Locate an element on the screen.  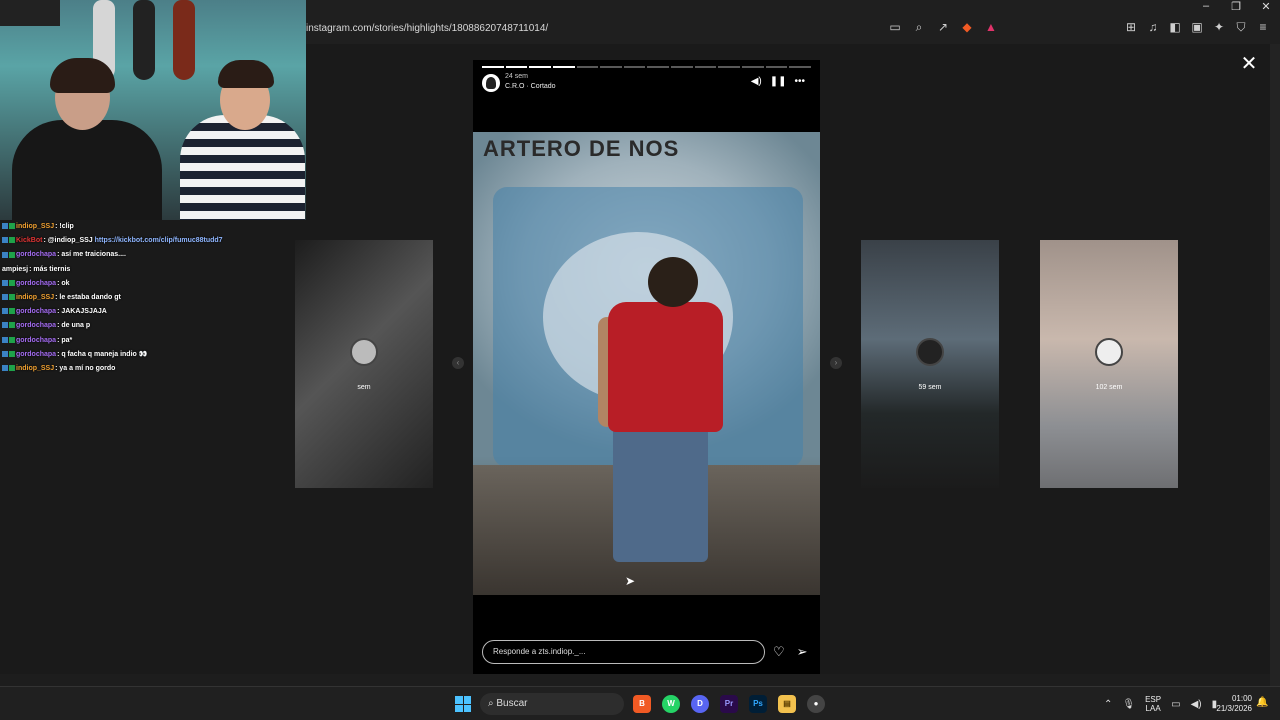
premiere-app-icon: Pr is located at coordinates (729, 704).